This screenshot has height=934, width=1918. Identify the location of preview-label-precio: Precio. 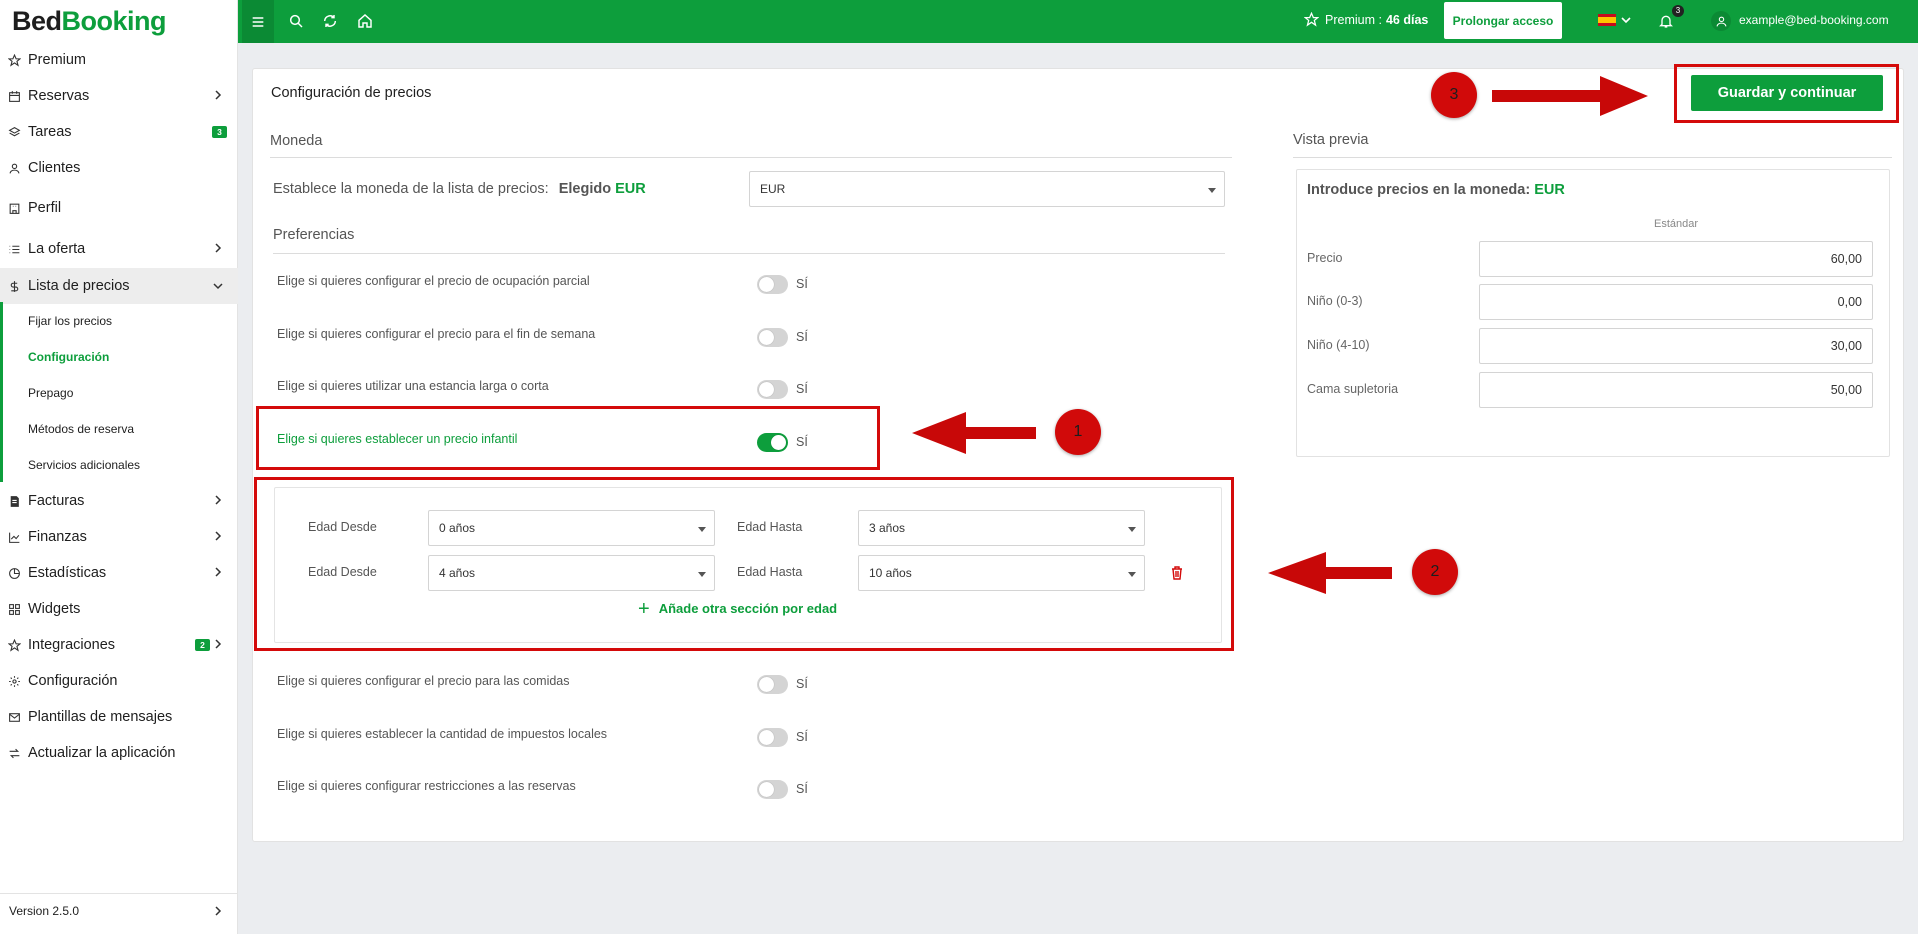
(1325, 258).